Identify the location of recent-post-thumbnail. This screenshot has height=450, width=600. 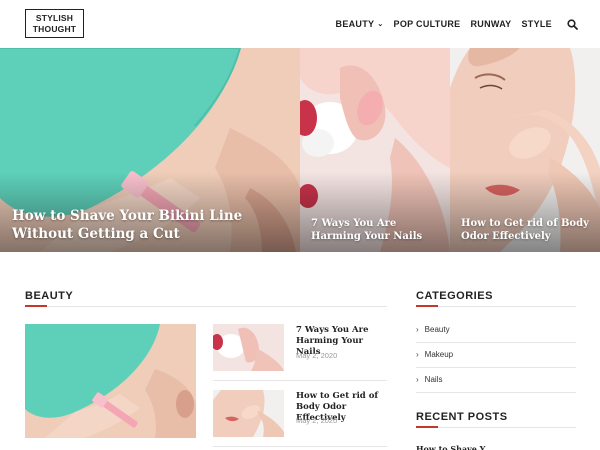
(540, 447).